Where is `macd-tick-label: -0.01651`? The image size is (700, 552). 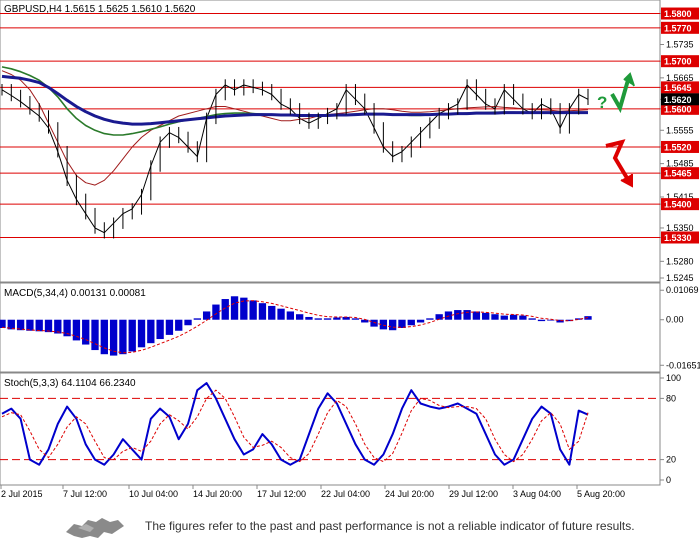
macd-tick-label: -0.01651 is located at coordinates (683, 365).